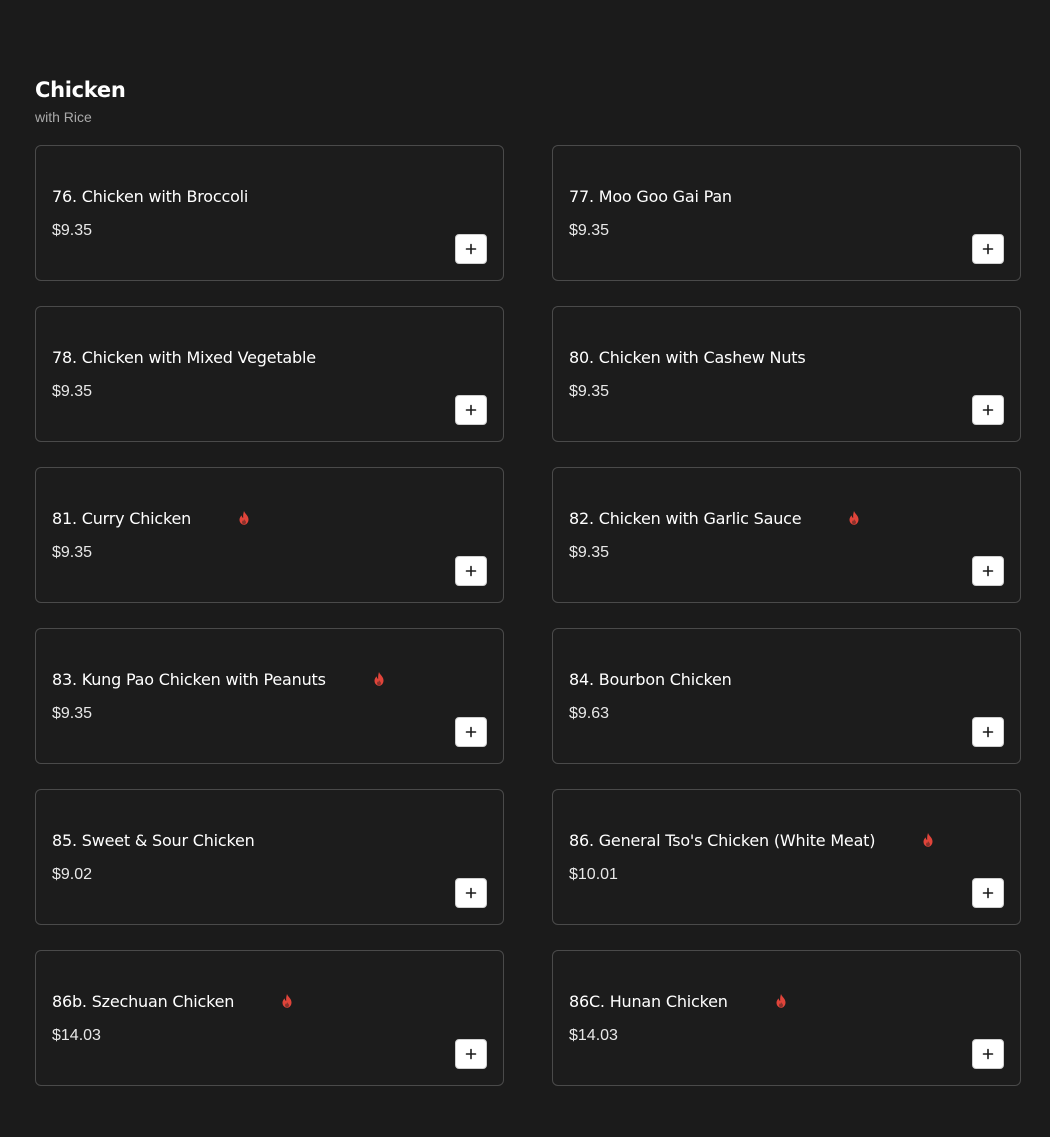 The width and height of the screenshot is (1050, 1137). I want to click on item-name: 86b. Szechuan Chicken, so click(143, 1001).